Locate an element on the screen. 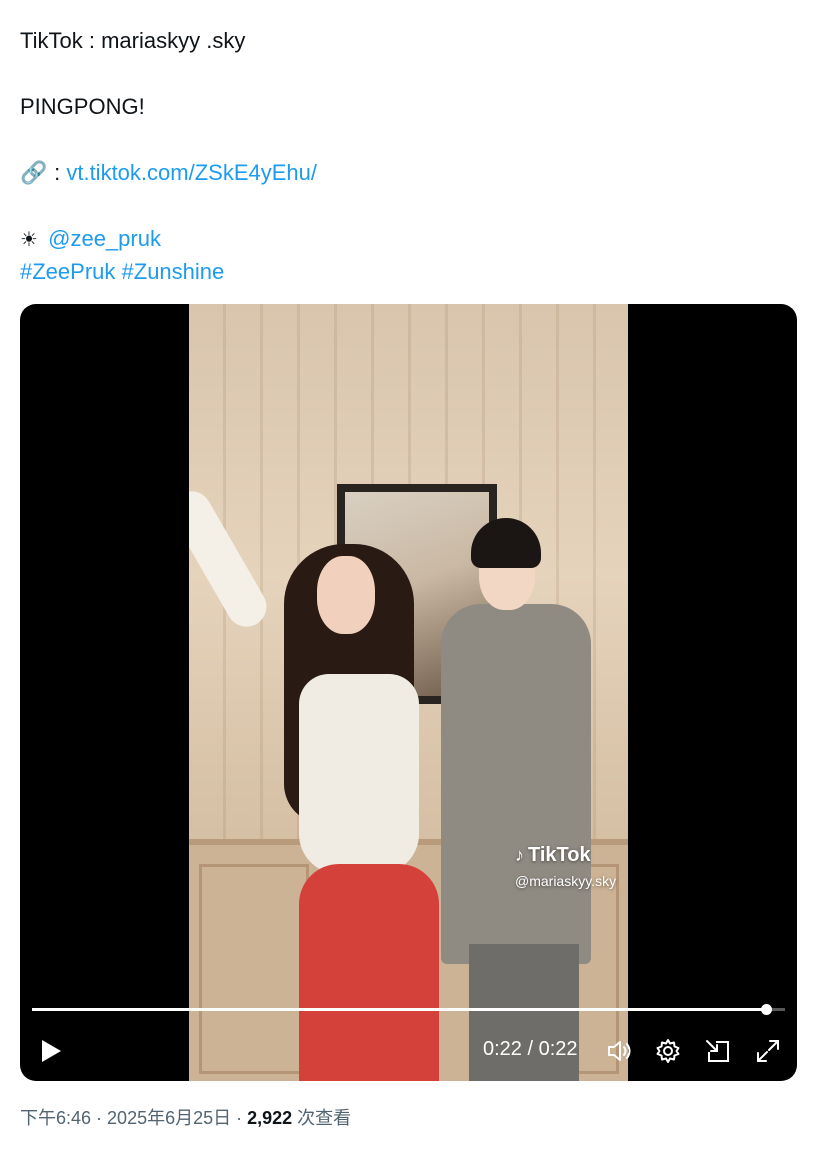 The image size is (818, 1152). play-button is located at coordinates (51, 1051).